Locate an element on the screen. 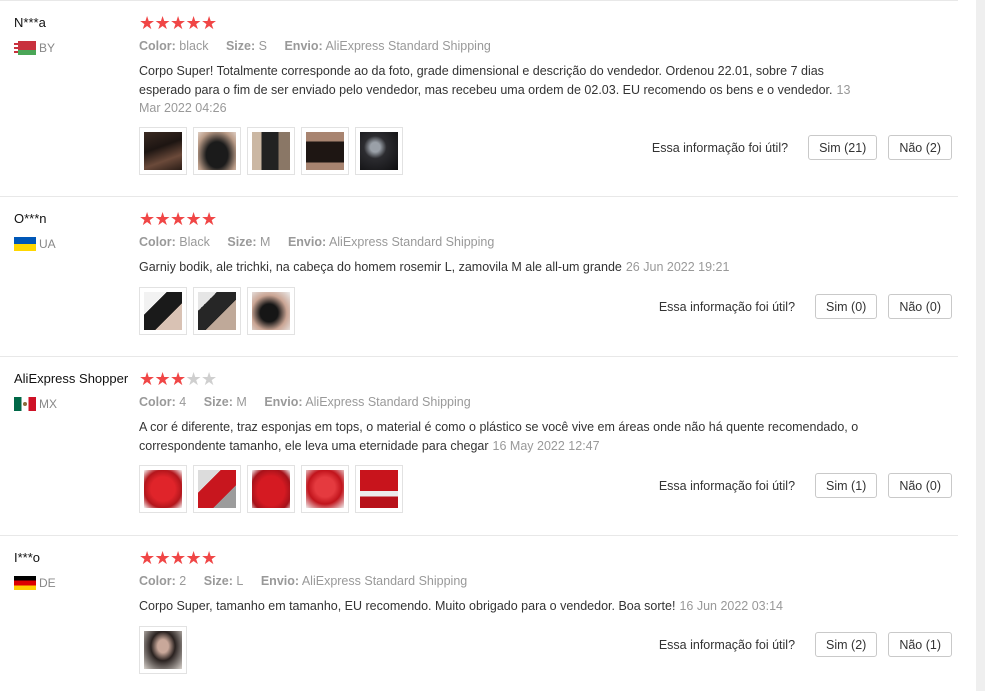  vote-no-button: Não (2) is located at coordinates (920, 147).